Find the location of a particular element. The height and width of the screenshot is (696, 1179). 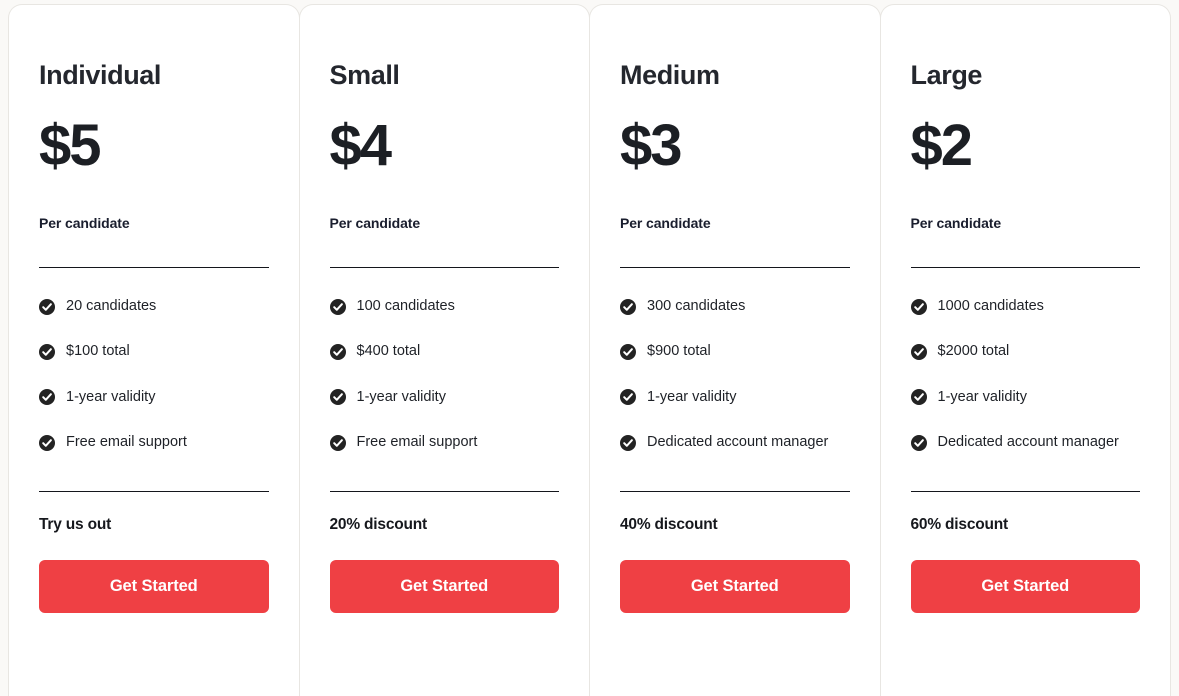

feature-list: 20 candidates $100 total 1-year validity is located at coordinates (154, 389).